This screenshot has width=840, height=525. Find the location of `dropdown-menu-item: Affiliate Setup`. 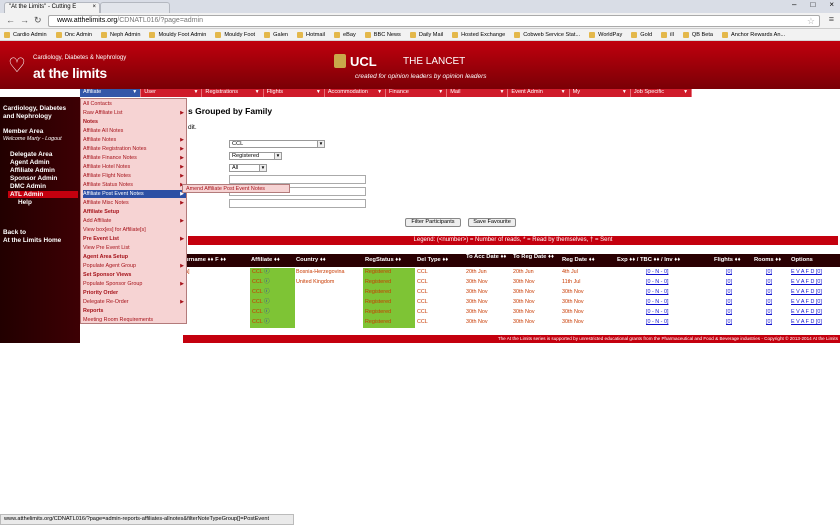

dropdown-menu-item: Affiliate Setup is located at coordinates (134, 212).